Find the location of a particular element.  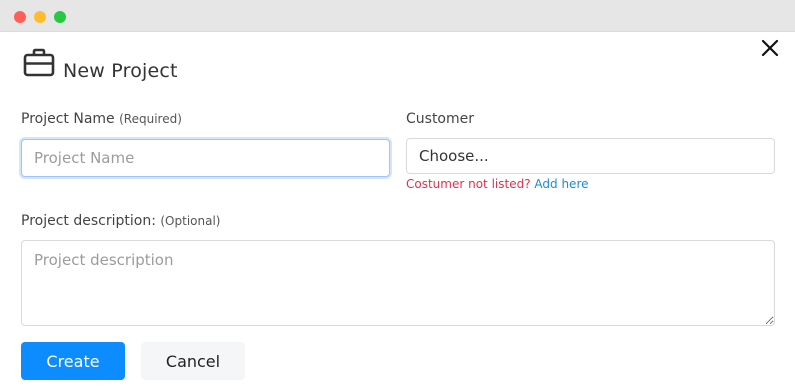

project-name-label: Project Name (Required) is located at coordinates (101, 119).